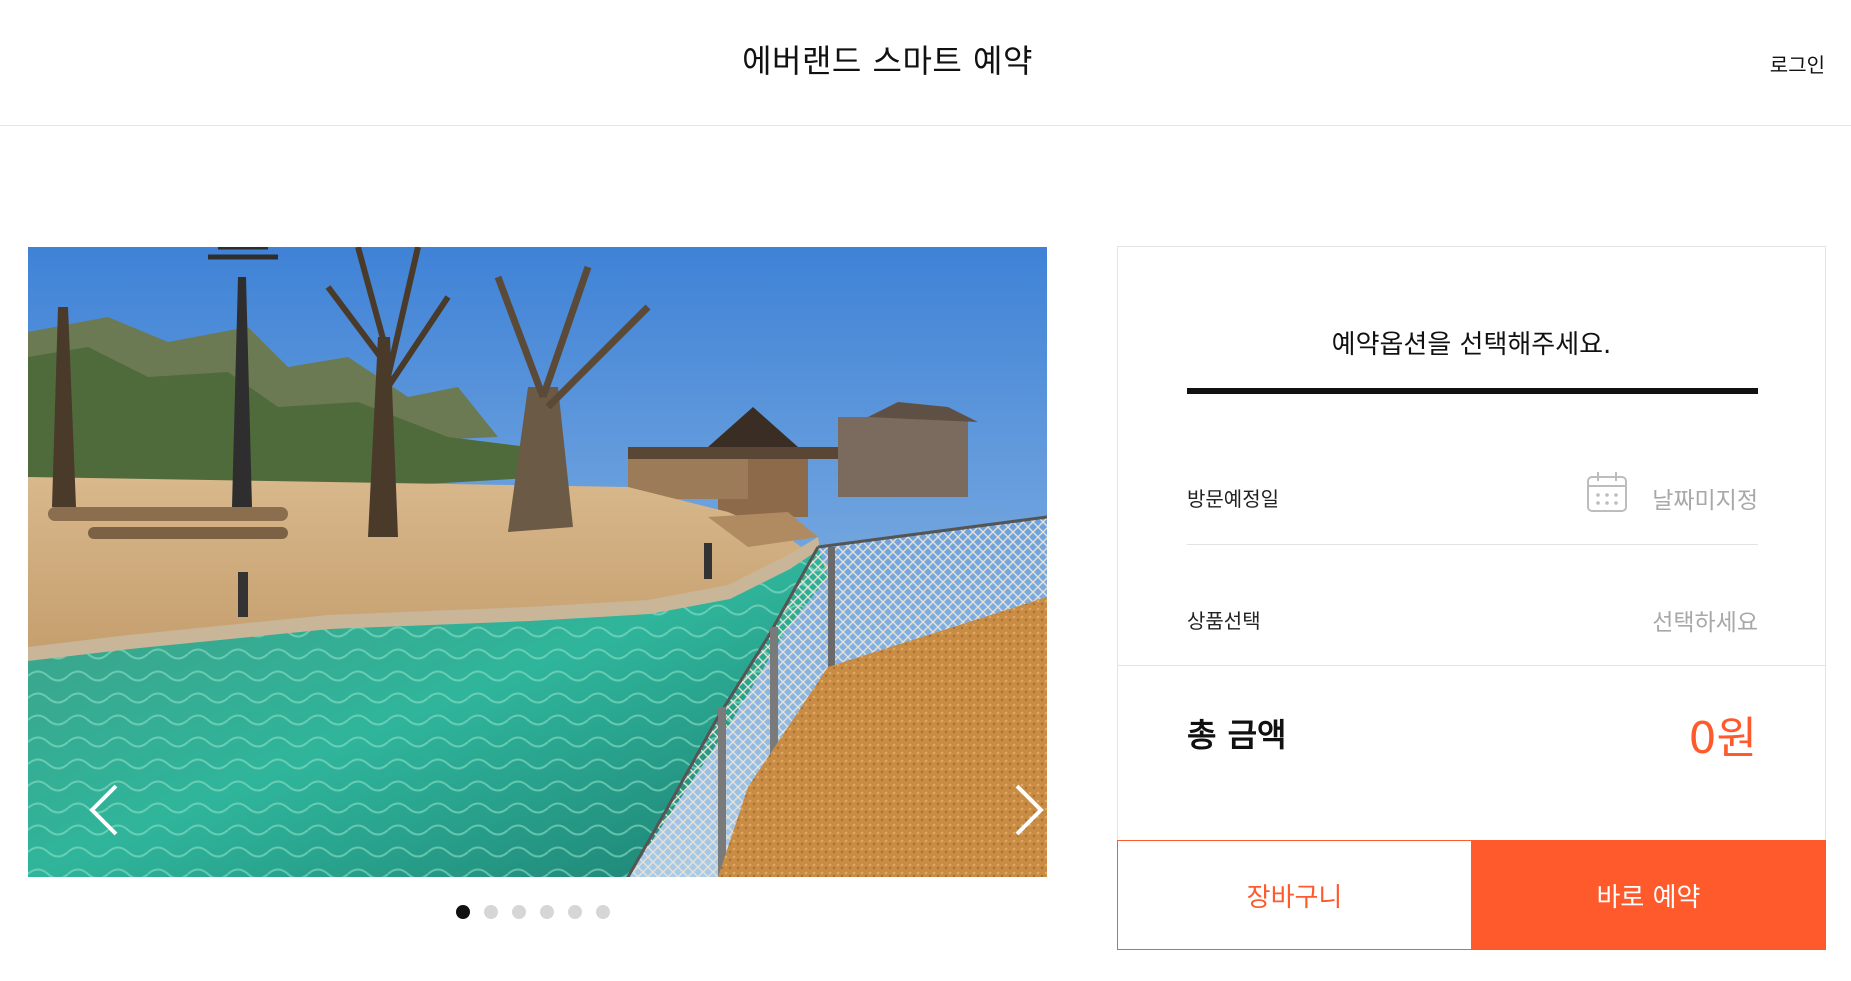  What do you see at coordinates (1471, 753) in the screenshot?
I see `total-amount-box: 총 금액 0원` at bounding box center [1471, 753].